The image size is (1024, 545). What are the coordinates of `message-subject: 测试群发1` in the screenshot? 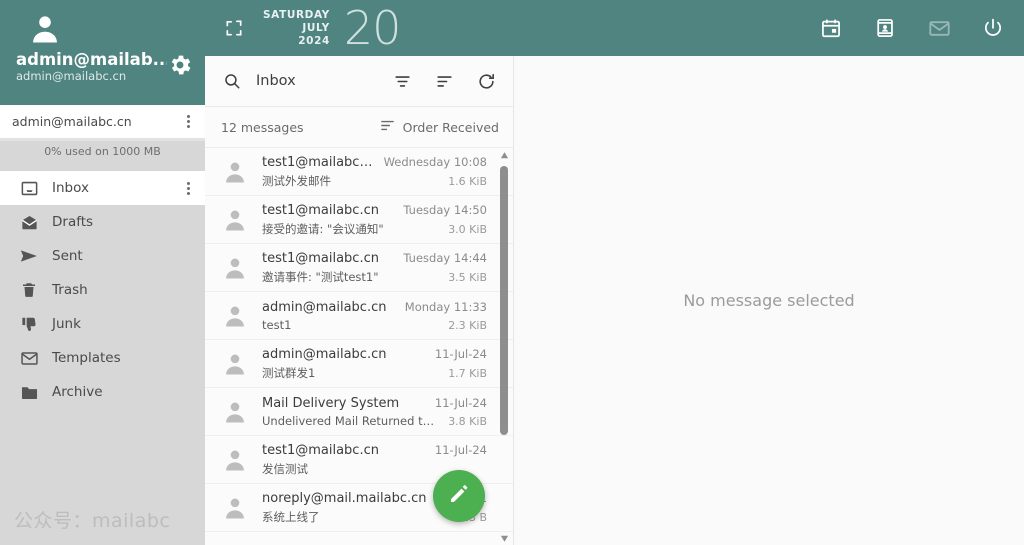 It's located at (289, 372).